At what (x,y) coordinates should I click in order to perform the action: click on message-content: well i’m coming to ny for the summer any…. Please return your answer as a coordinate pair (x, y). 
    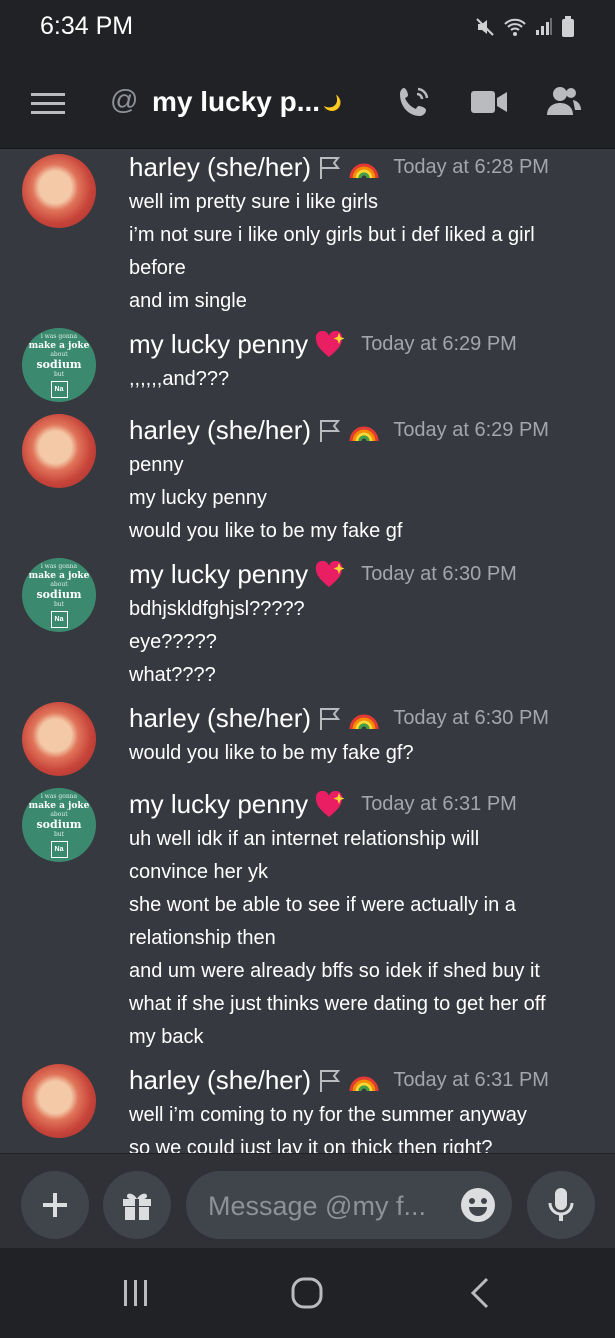
    Looking at the image, I should click on (364, 1126).